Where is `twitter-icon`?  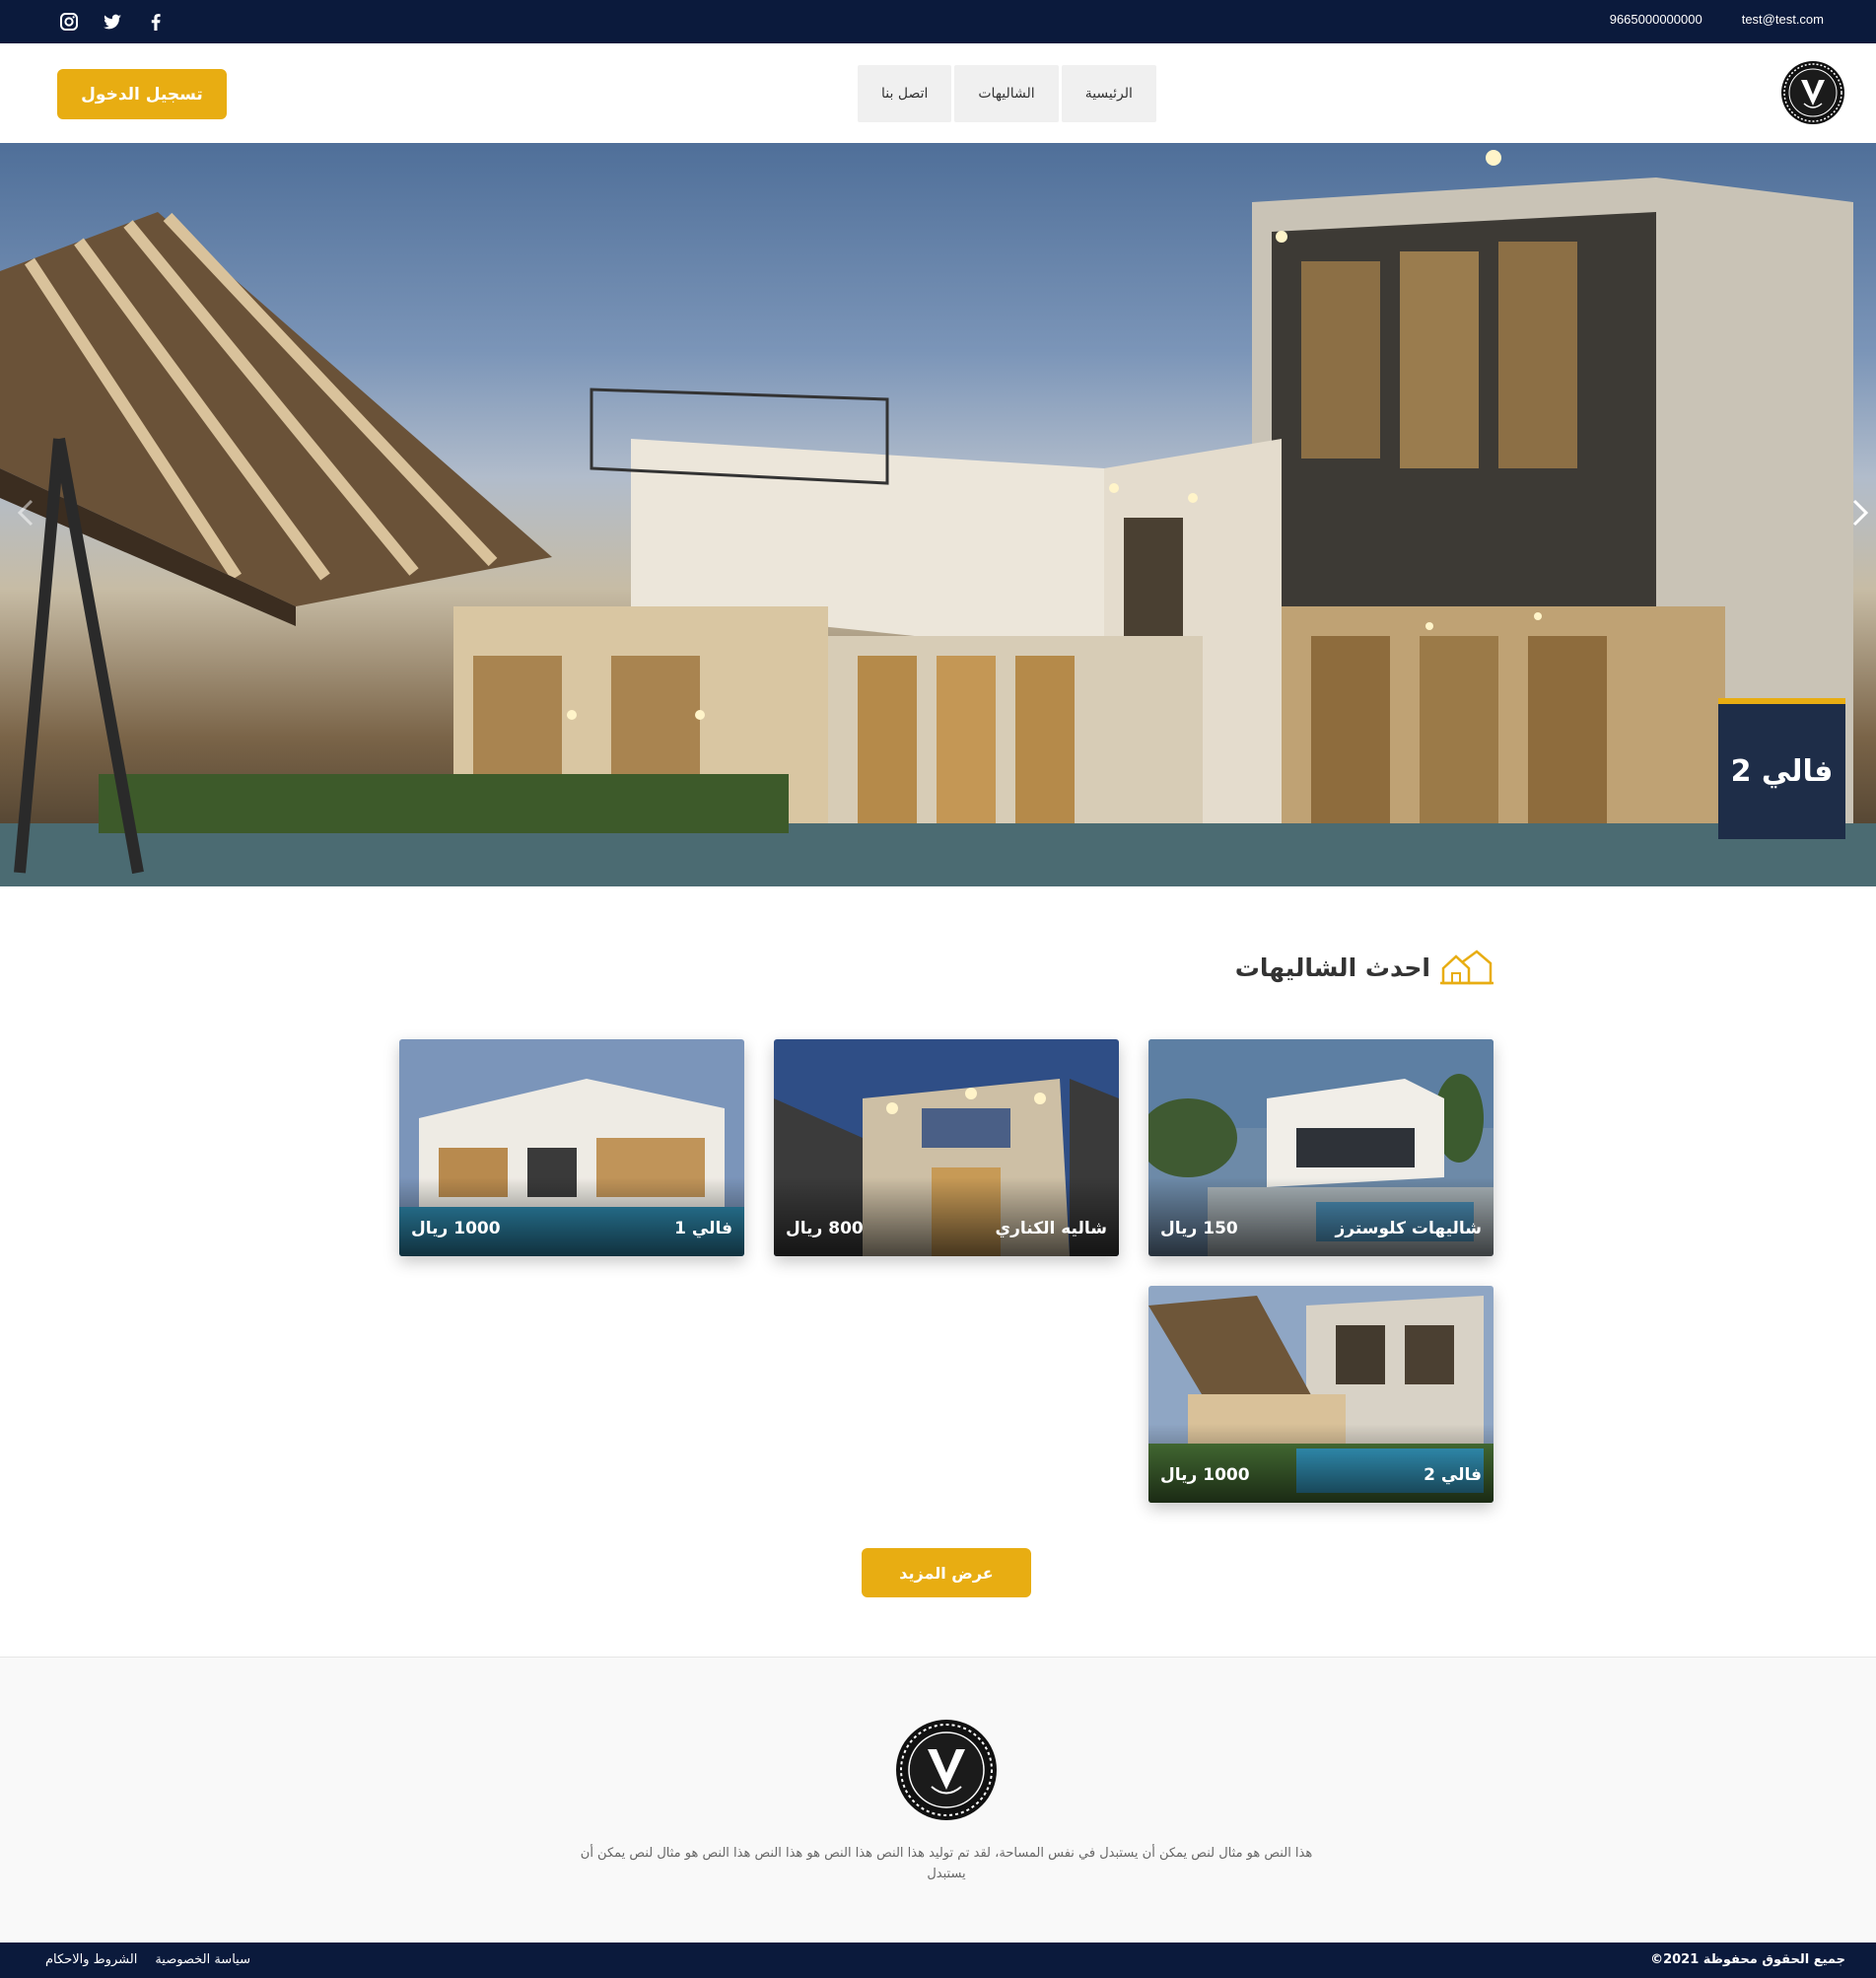 twitter-icon is located at coordinates (112, 22).